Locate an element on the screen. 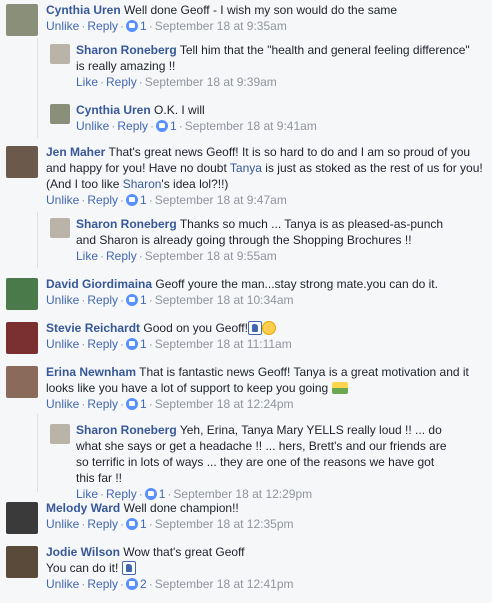  commenter-name: Melody Ward is located at coordinates (83, 508).